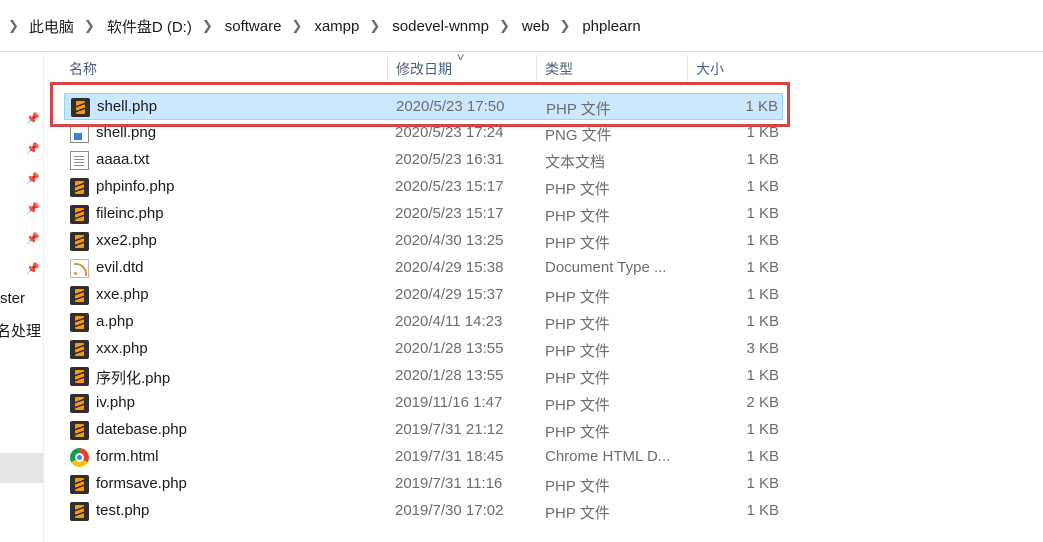  Describe the element at coordinates (126, 240) in the screenshot. I see `file-name: xxe2.php` at that location.